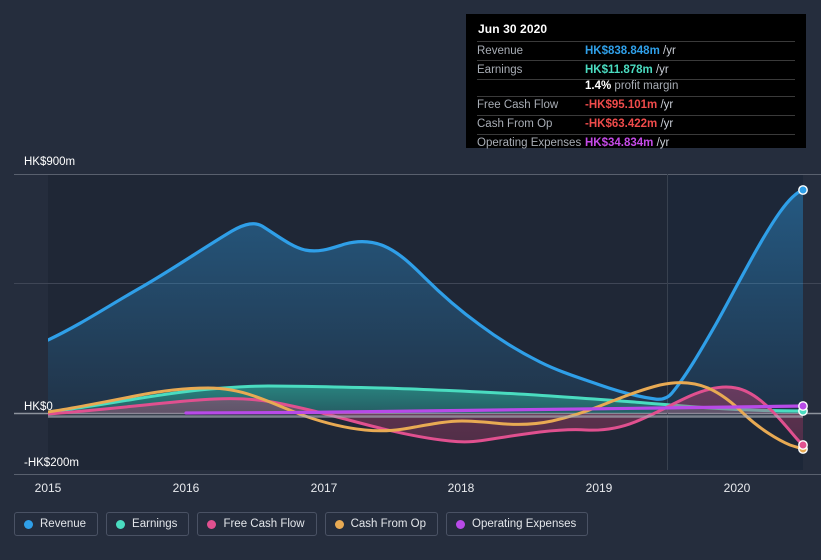 The image size is (821, 560). I want to click on x-axis-label-2017: 2017, so click(324, 488).